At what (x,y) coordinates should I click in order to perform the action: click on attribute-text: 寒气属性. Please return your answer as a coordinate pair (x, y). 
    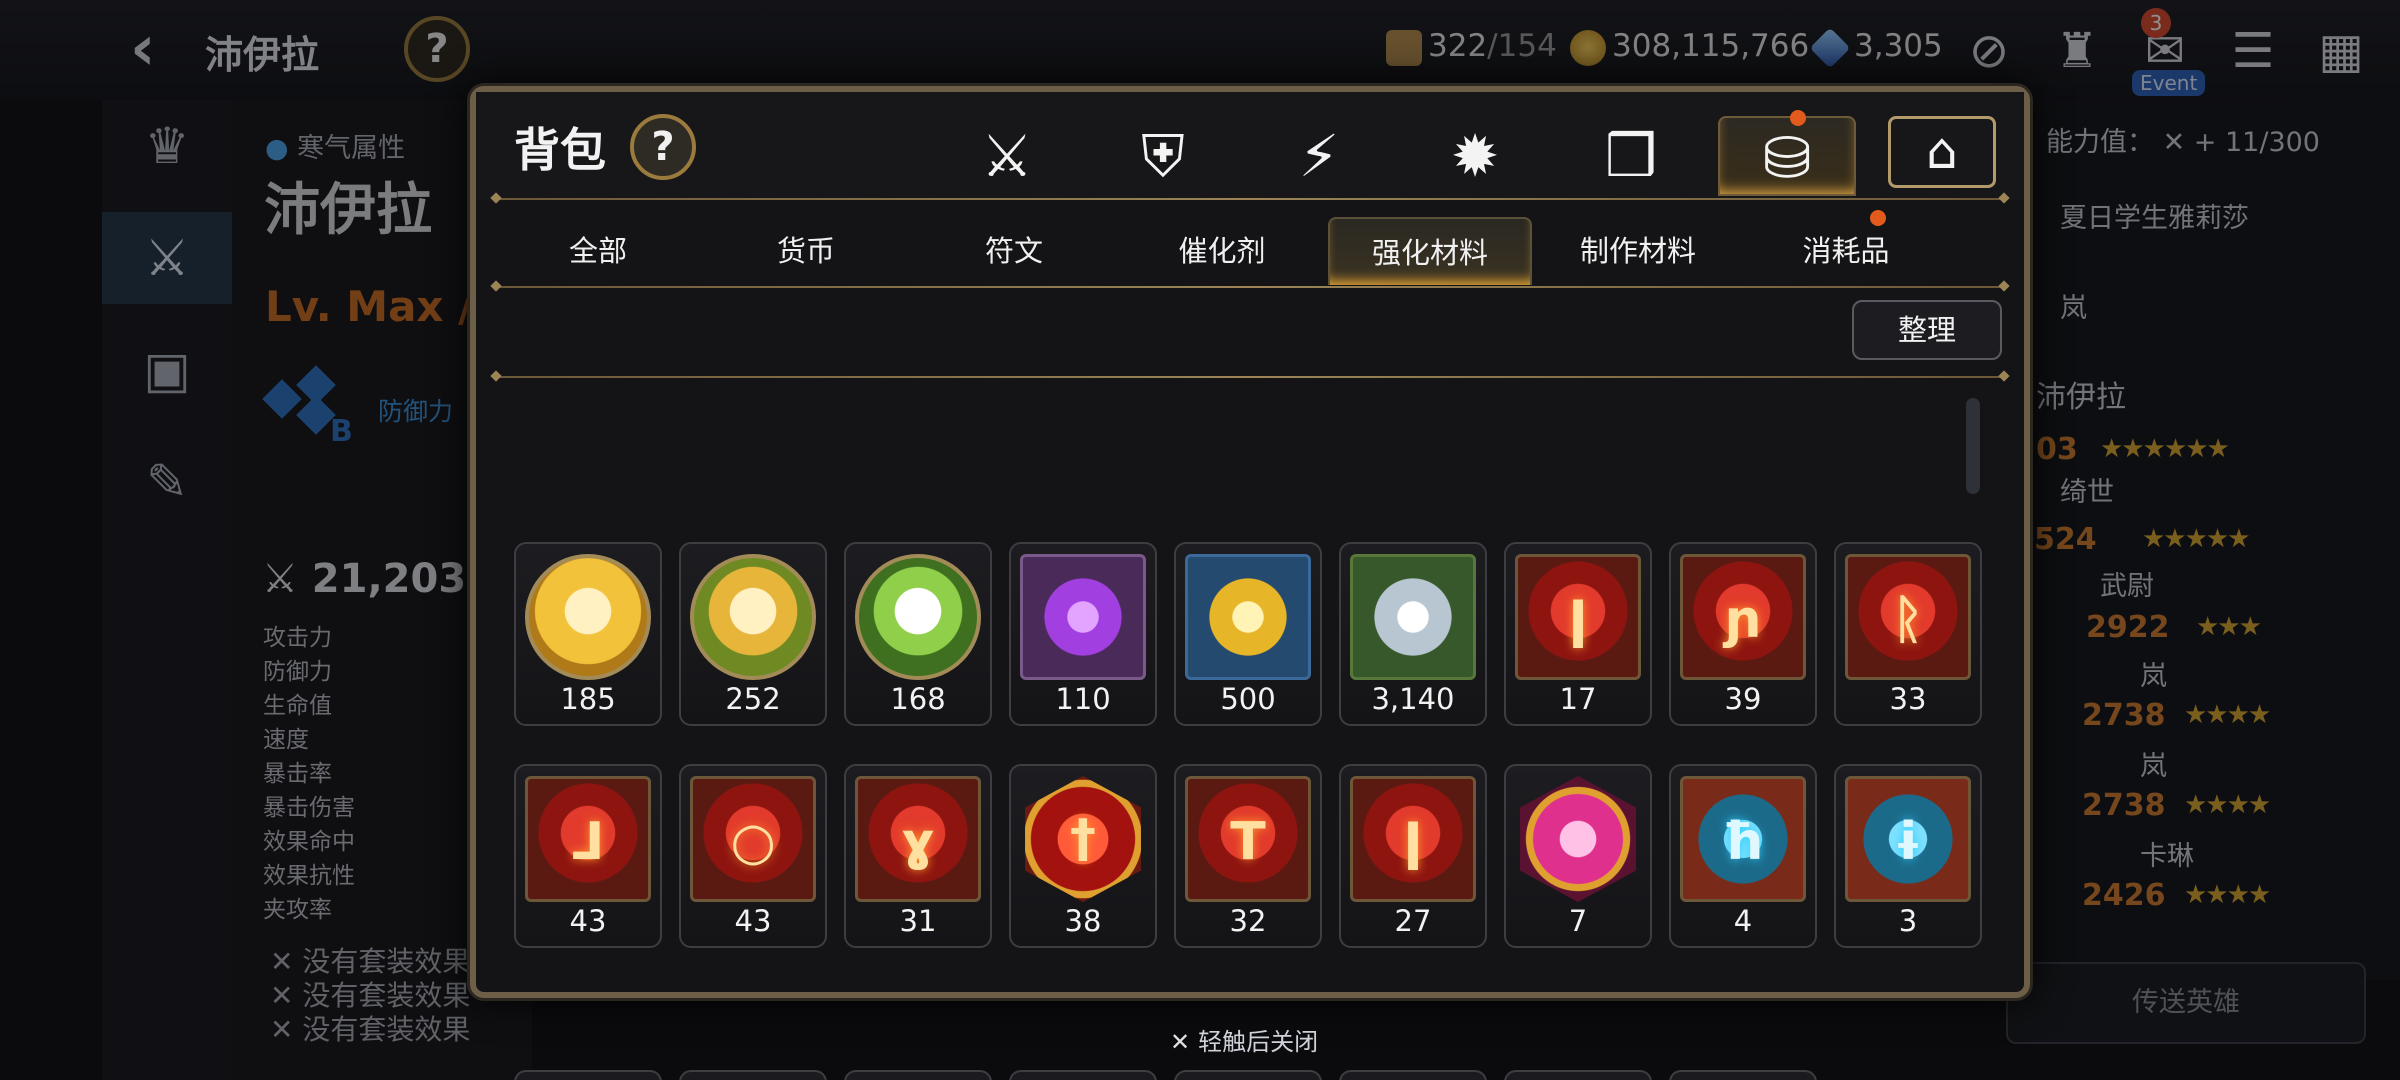
    Looking at the image, I should click on (351, 148).